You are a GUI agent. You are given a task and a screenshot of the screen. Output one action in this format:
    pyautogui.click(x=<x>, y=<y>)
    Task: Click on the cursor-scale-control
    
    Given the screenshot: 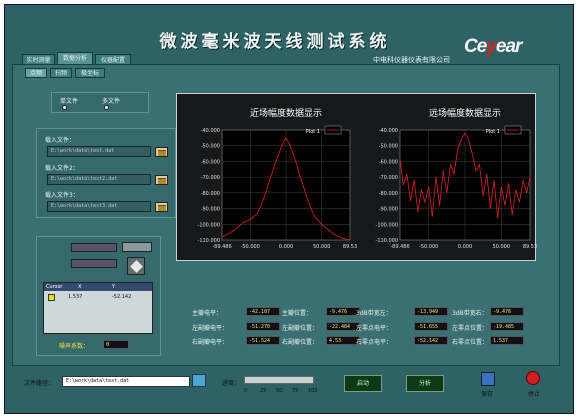 What is the action you would take?
    pyautogui.click(x=94, y=263)
    